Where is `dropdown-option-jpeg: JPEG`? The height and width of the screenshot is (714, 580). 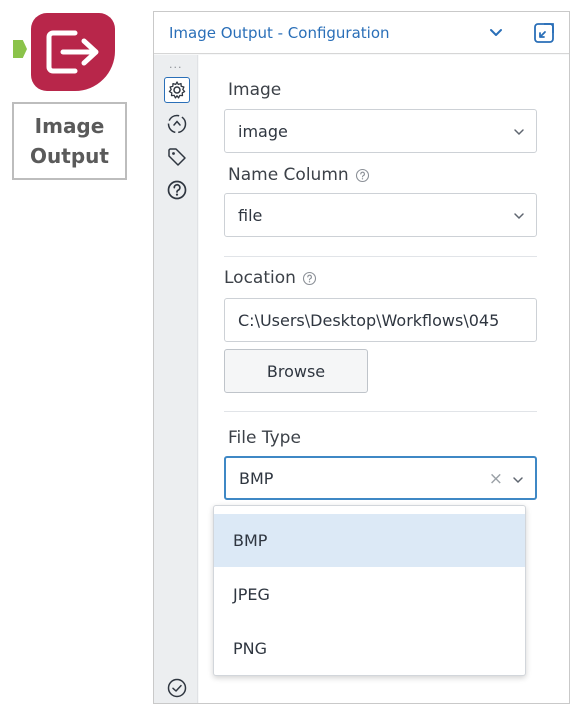
dropdown-option-jpeg: JPEG is located at coordinates (369, 594).